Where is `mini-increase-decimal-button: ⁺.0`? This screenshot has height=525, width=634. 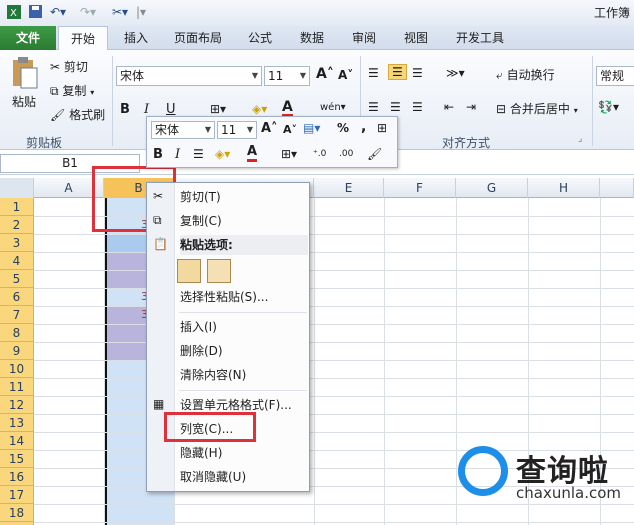
mini-increase-decimal-button: ⁺.0 is located at coordinates (319, 154).